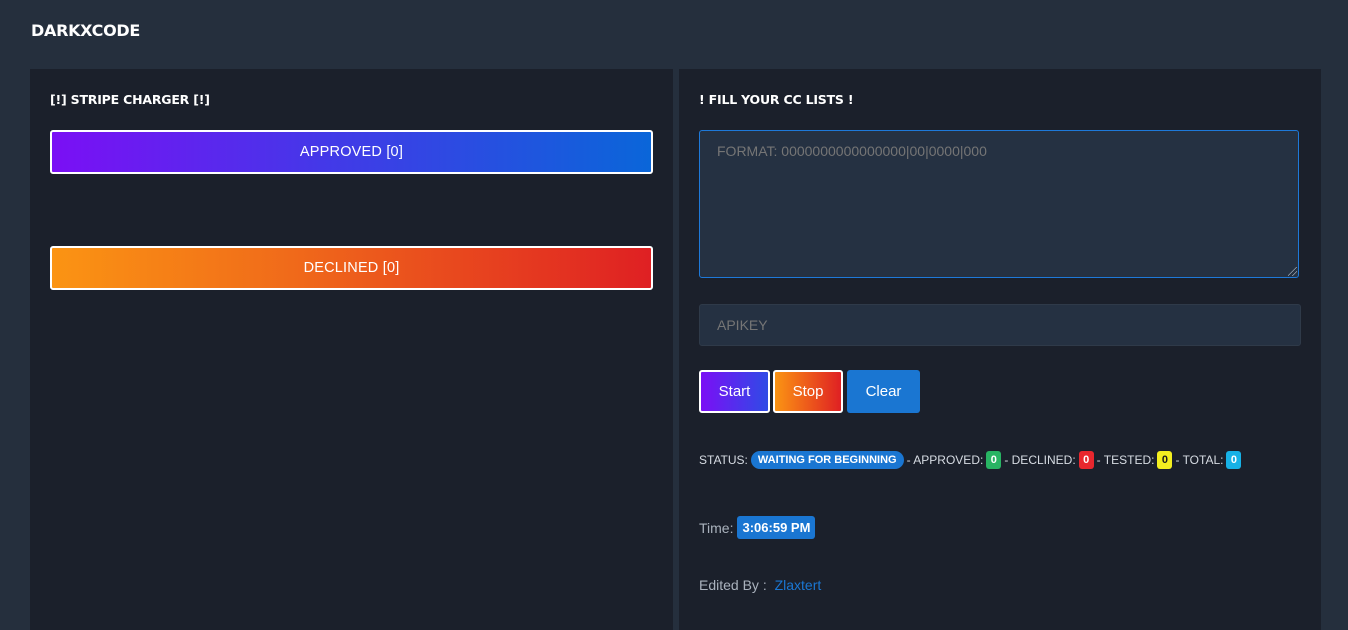  What do you see at coordinates (945, 460) in the screenshot?
I see `approved-count-label: - APPROVED:` at bounding box center [945, 460].